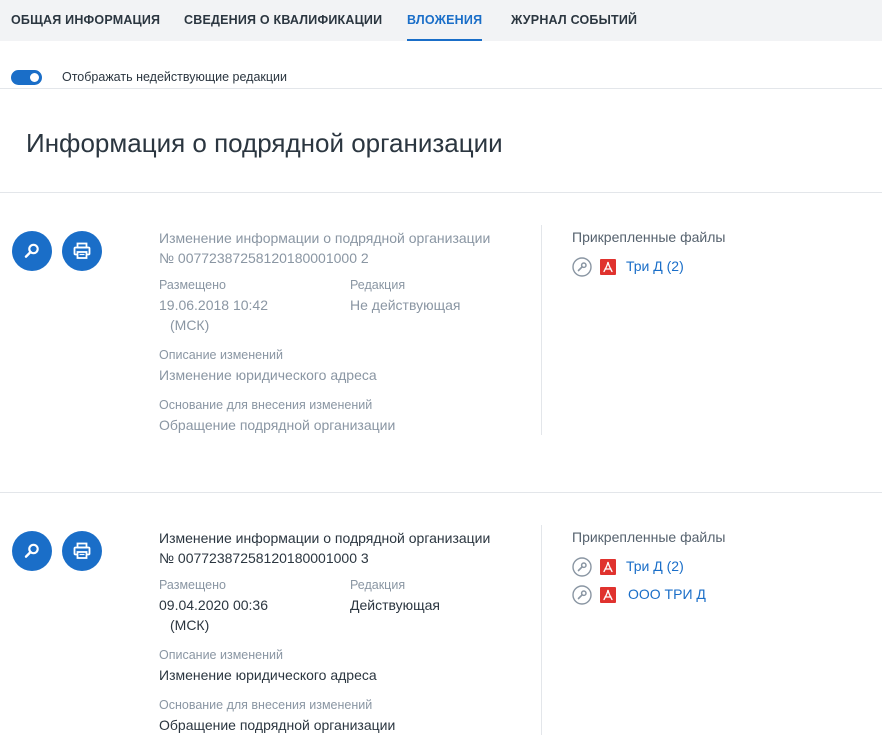 This screenshot has width=882, height=735. What do you see at coordinates (395, 605) in the screenshot?
I see `edition-status: Действующая` at bounding box center [395, 605].